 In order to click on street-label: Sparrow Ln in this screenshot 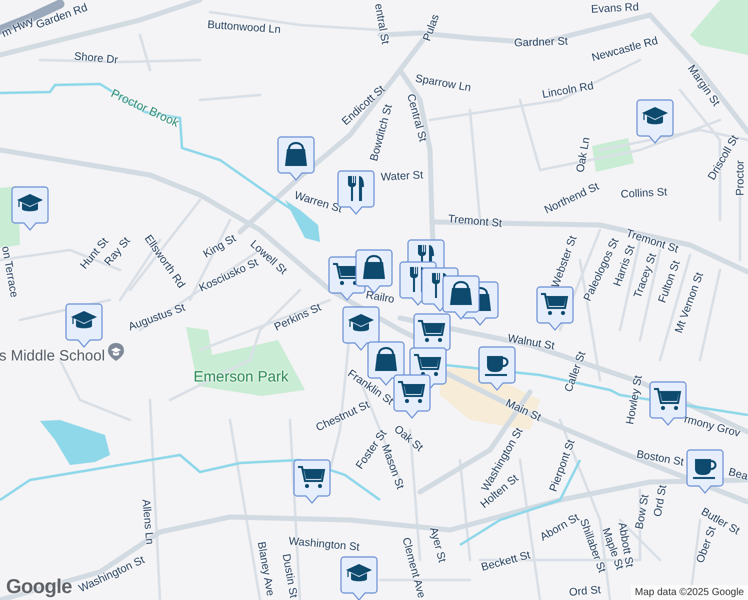, I will do `click(443, 84)`.